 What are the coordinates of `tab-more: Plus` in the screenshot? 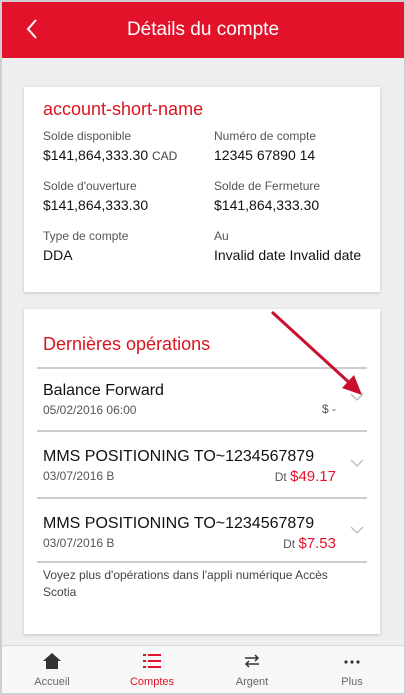 It's located at (352, 669).